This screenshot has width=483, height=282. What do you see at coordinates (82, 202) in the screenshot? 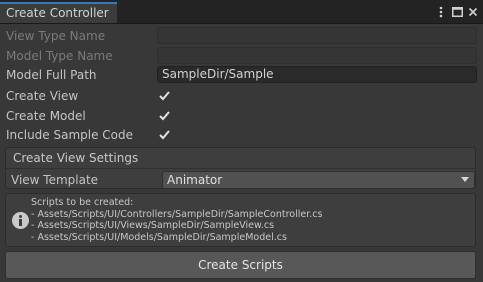
I see `help-line: Scripts to be created:` at bounding box center [82, 202].